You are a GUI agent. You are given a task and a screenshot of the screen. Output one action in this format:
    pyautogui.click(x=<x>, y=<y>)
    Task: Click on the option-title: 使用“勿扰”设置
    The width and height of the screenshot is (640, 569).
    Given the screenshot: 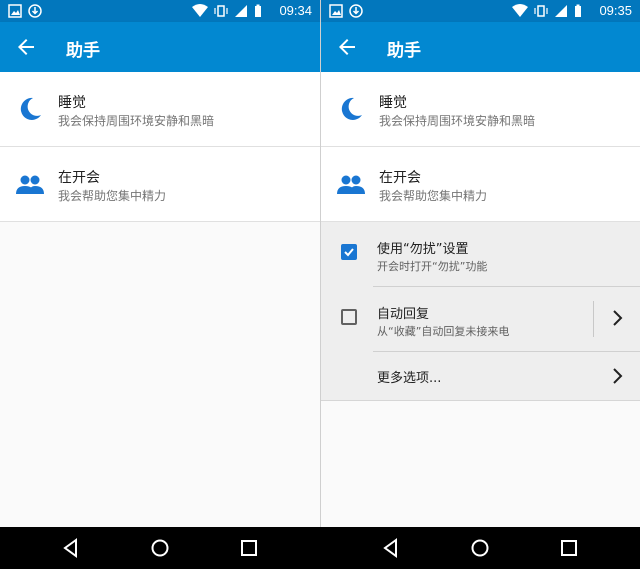 What is the action you would take?
    pyautogui.click(x=423, y=249)
    